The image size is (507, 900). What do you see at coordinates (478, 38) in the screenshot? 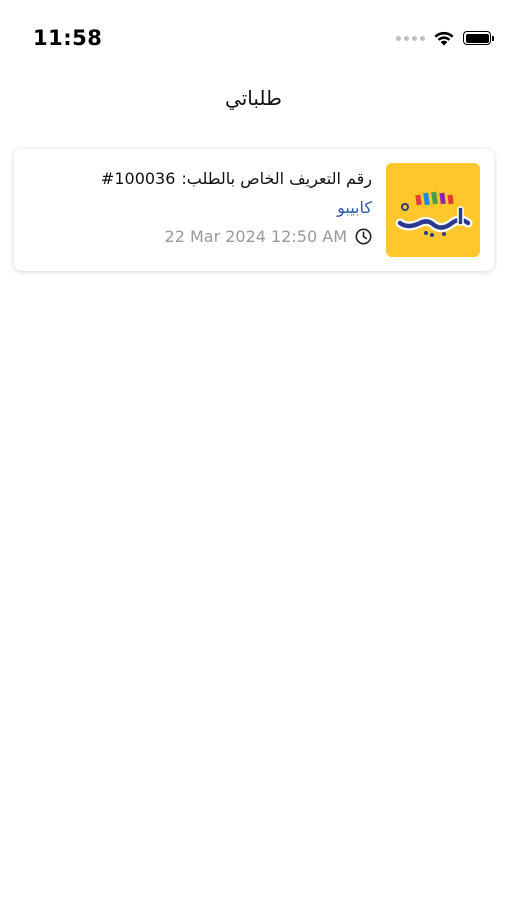
I see `battery-icon` at bounding box center [478, 38].